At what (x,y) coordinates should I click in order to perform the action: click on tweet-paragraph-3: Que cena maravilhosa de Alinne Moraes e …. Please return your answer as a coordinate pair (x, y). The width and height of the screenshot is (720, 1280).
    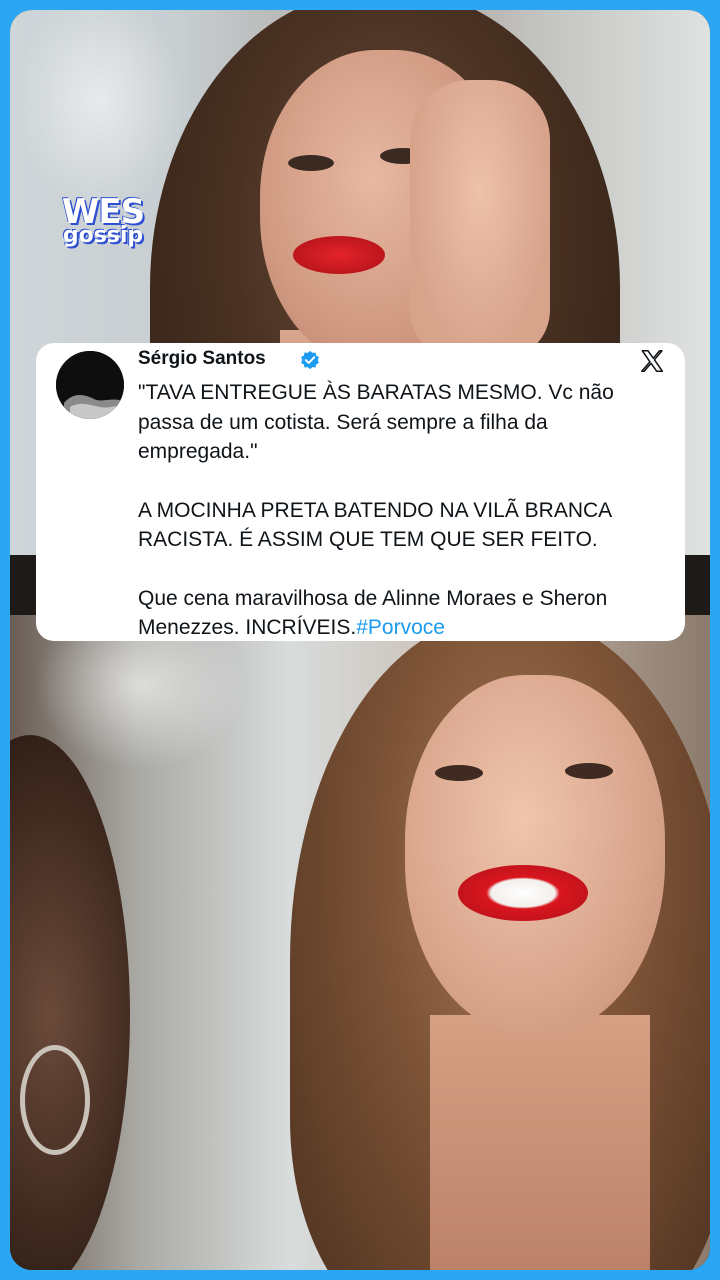
    Looking at the image, I should click on (403, 613).